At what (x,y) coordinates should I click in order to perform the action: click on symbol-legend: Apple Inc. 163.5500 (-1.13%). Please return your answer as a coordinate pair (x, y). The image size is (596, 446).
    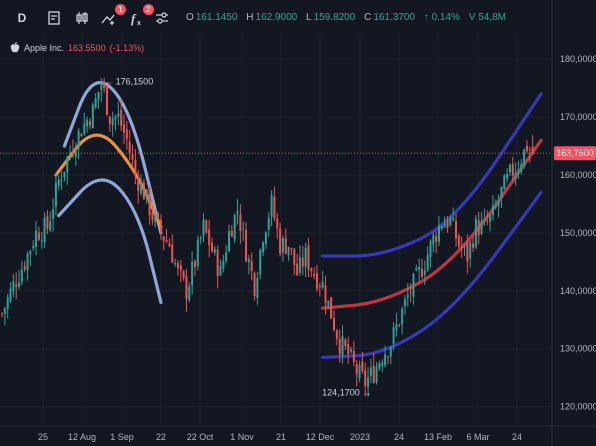
    Looking at the image, I should click on (77, 47).